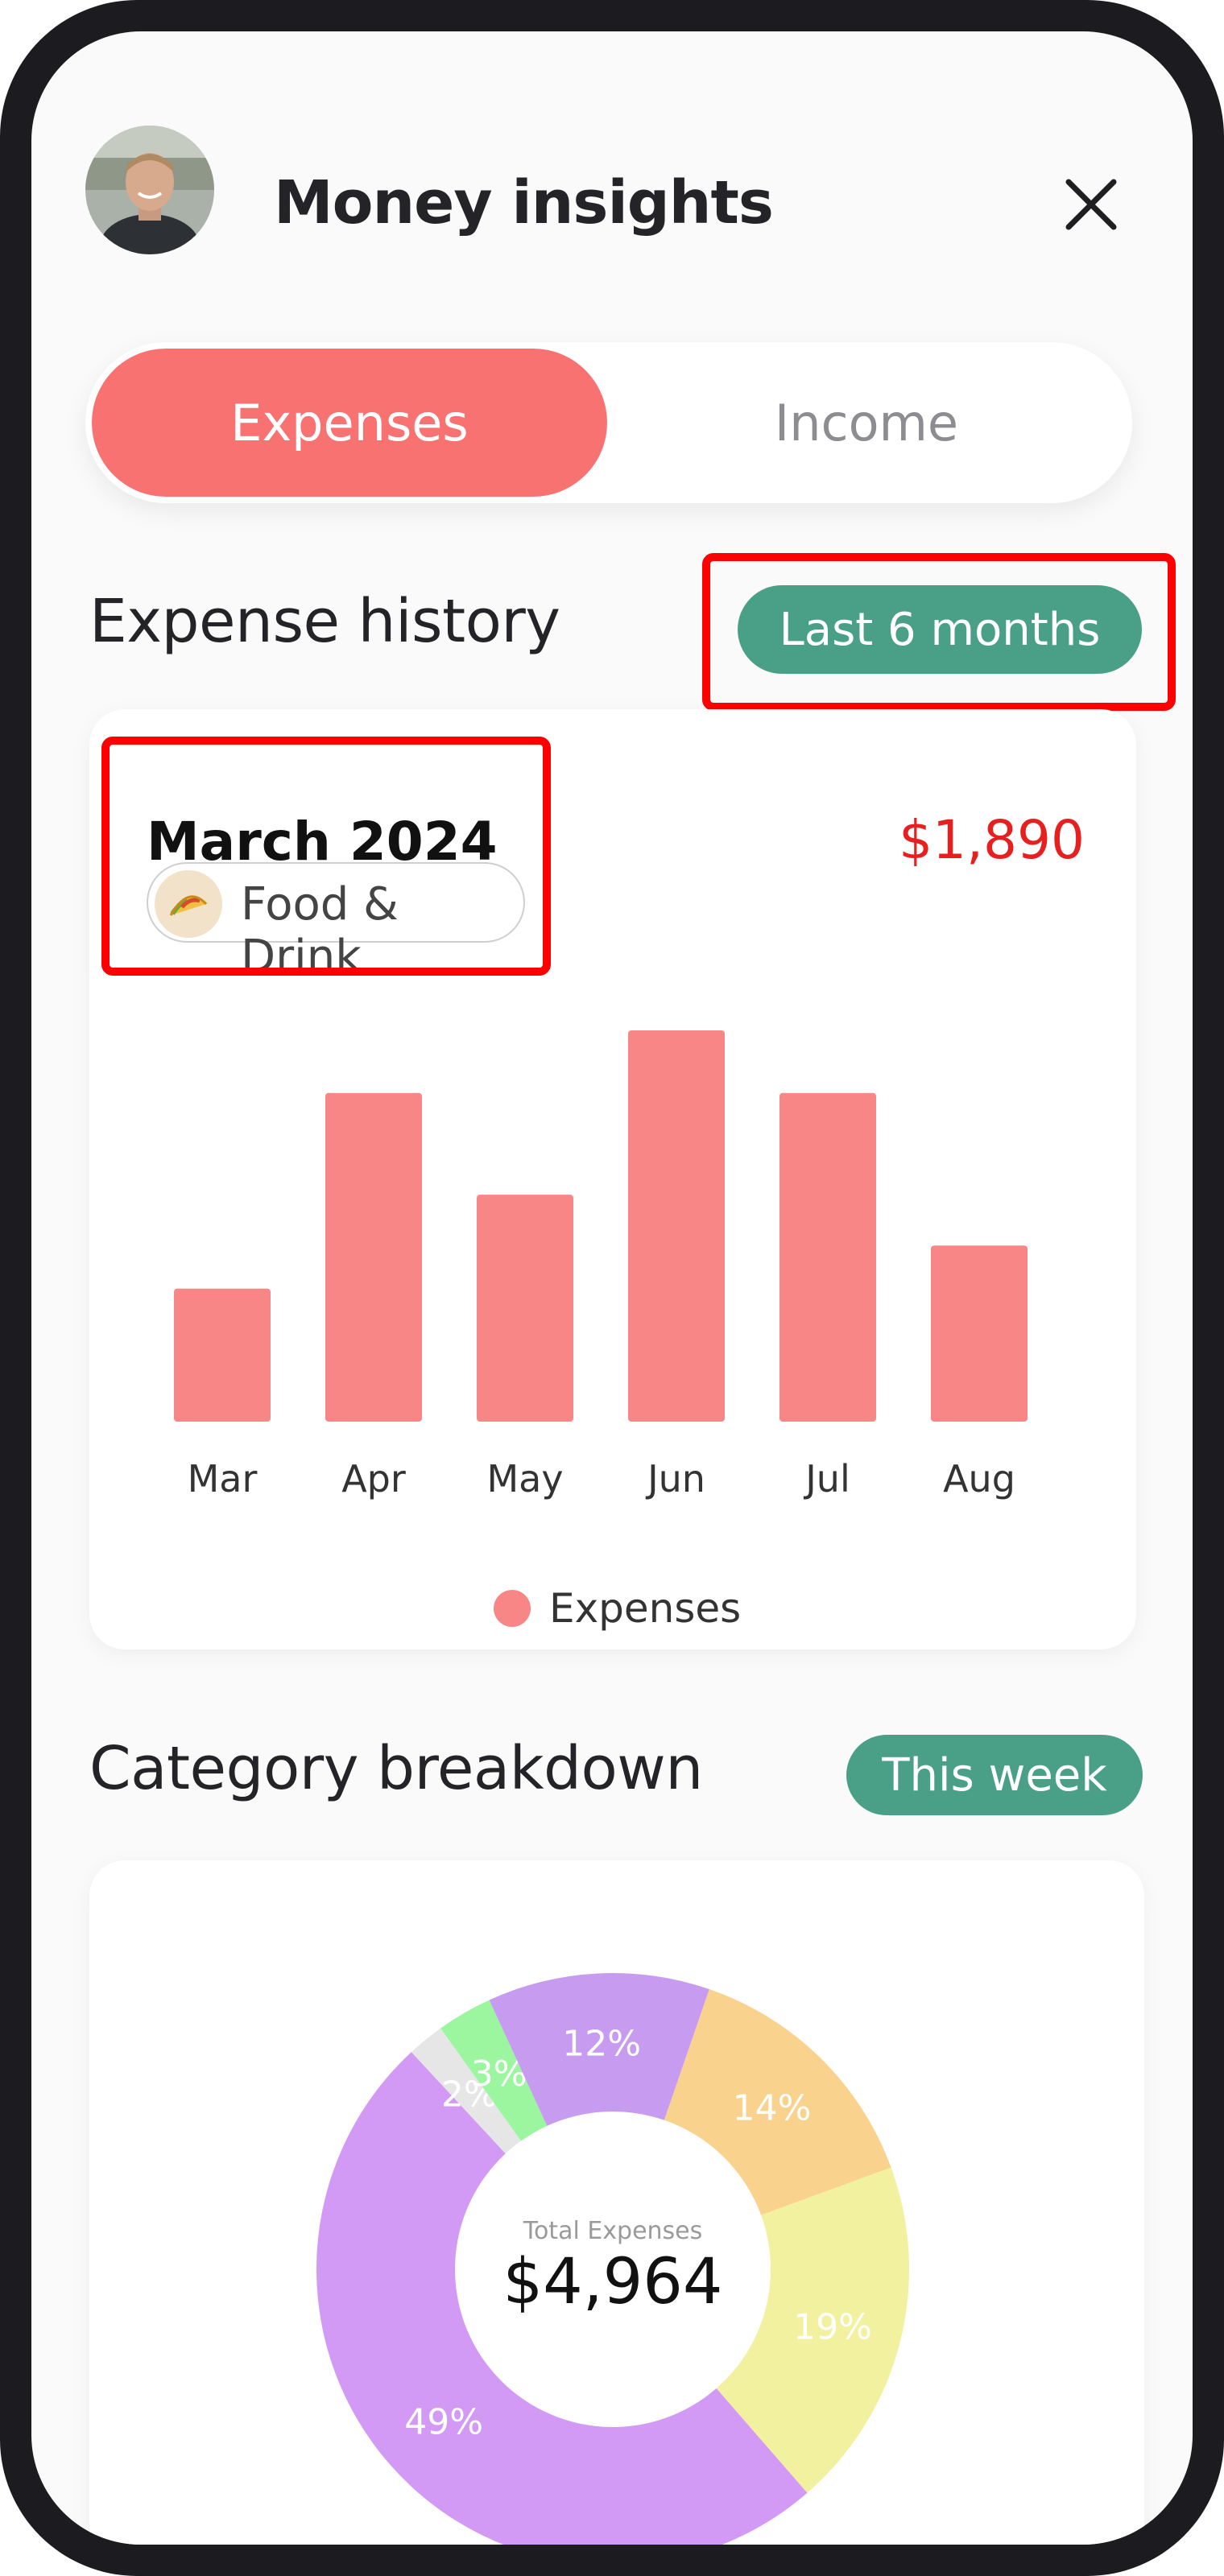  Describe the element at coordinates (772, 2108) in the screenshot. I see `donut-slice-label: 14%` at that location.